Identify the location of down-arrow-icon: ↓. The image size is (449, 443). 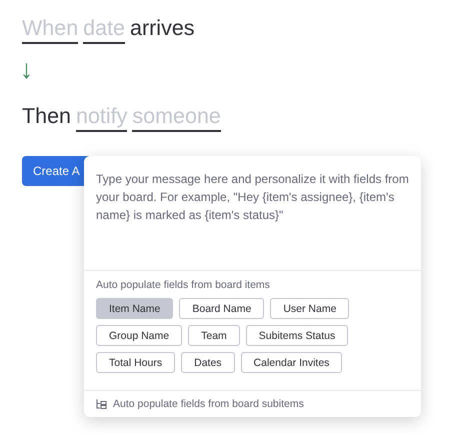
(30, 69).